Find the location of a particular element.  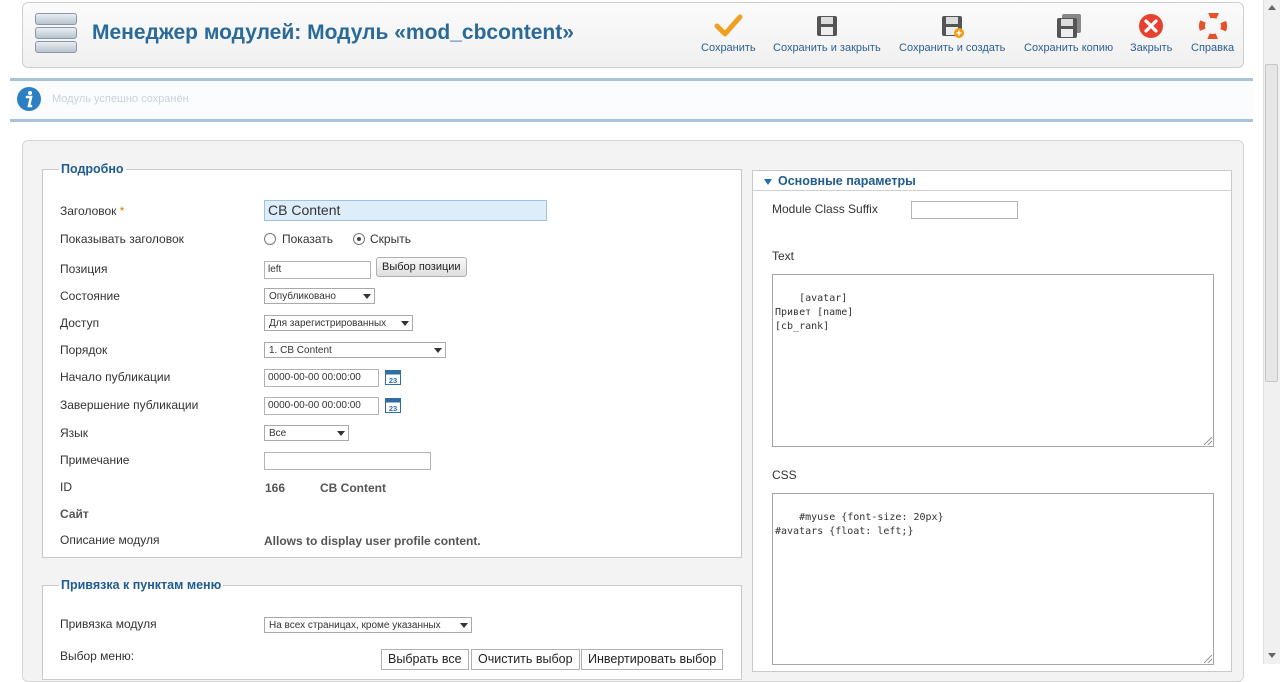

position-input: left is located at coordinates (317, 270).